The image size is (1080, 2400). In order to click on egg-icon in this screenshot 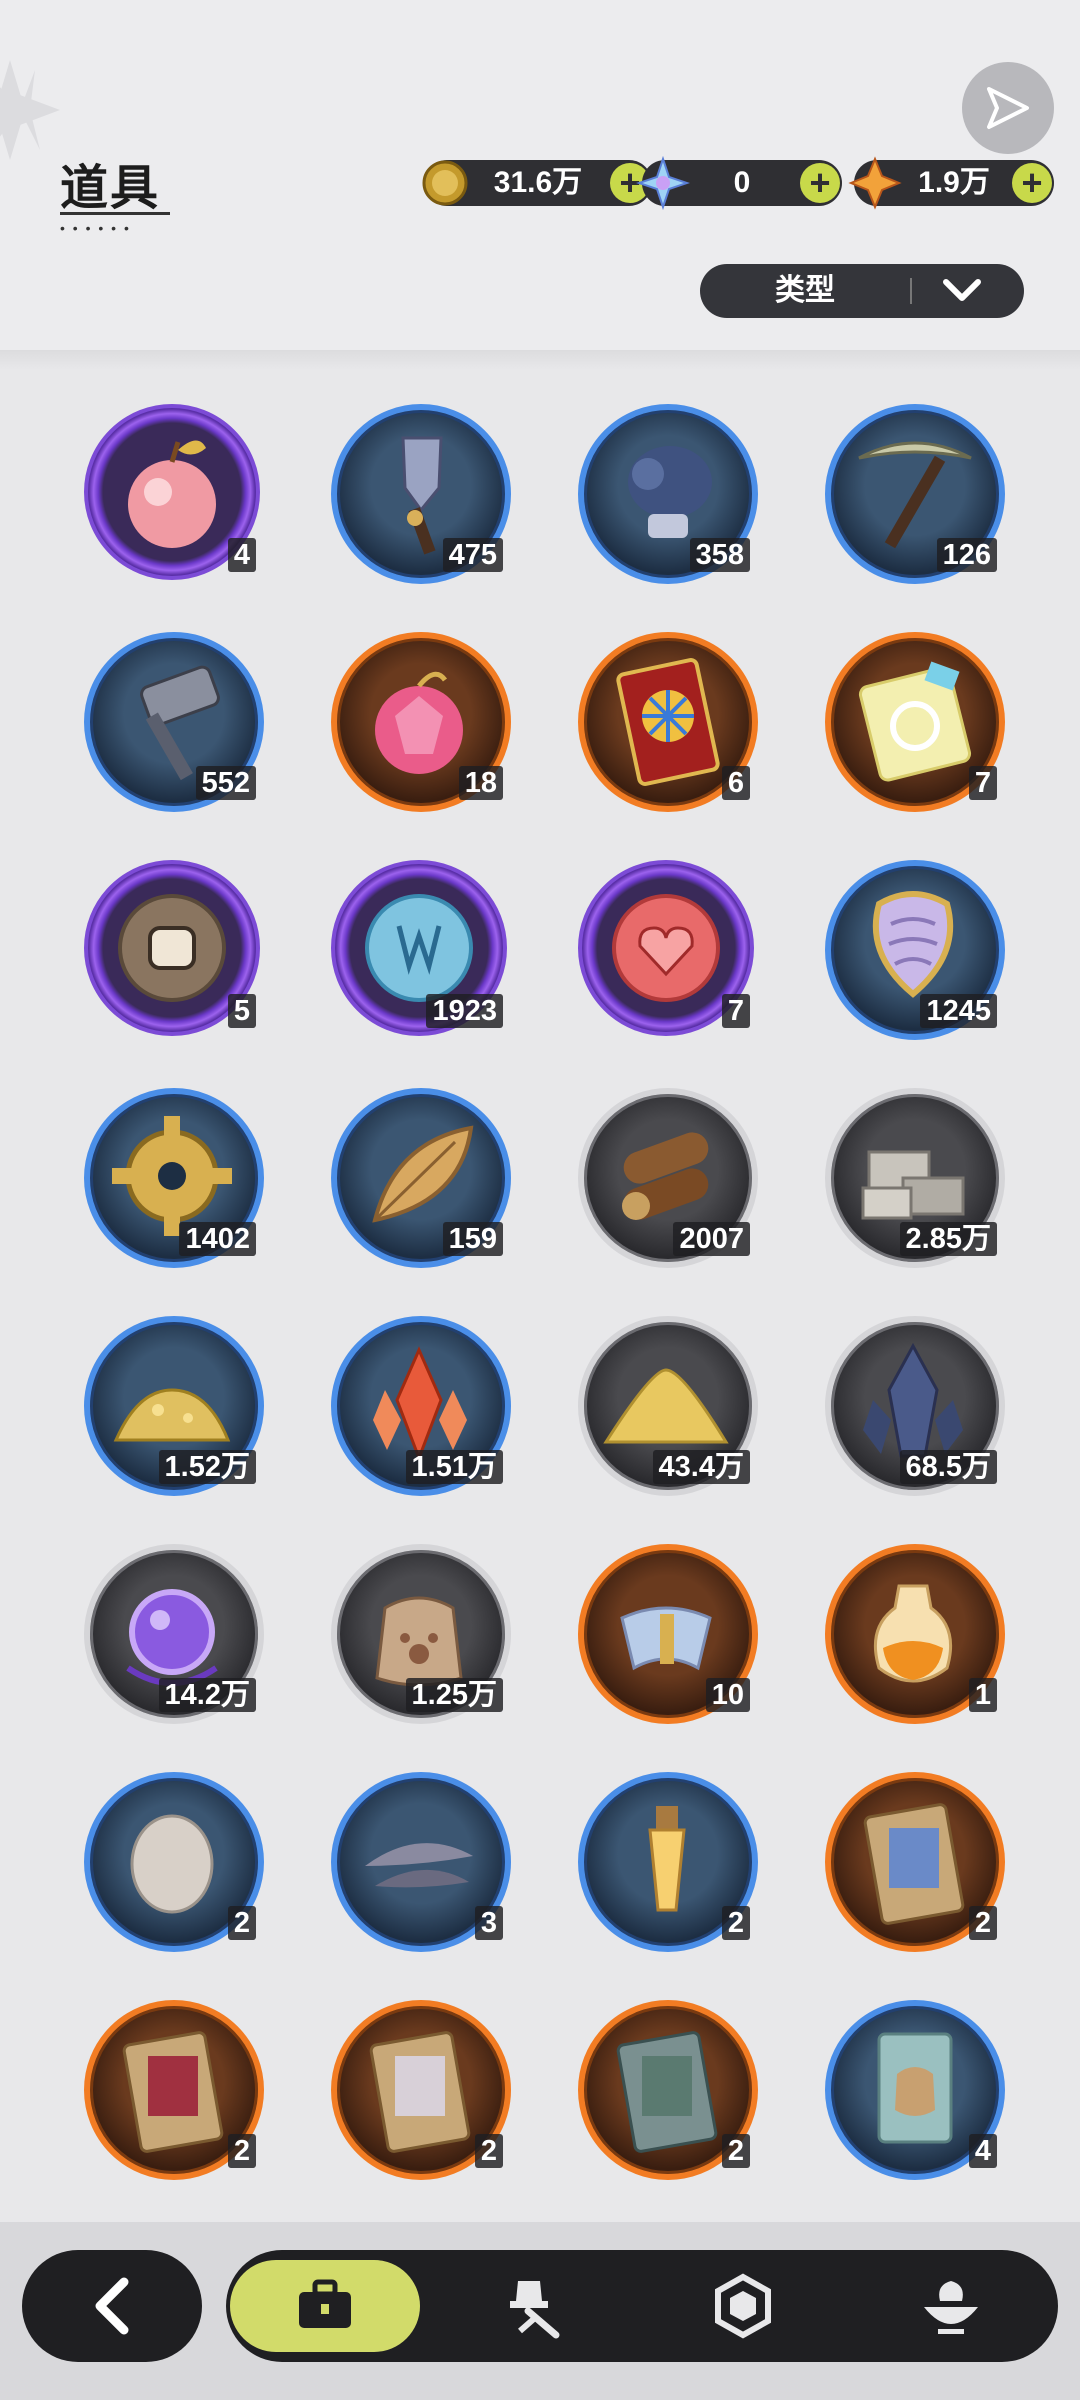, I will do `click(172, 1864)`.